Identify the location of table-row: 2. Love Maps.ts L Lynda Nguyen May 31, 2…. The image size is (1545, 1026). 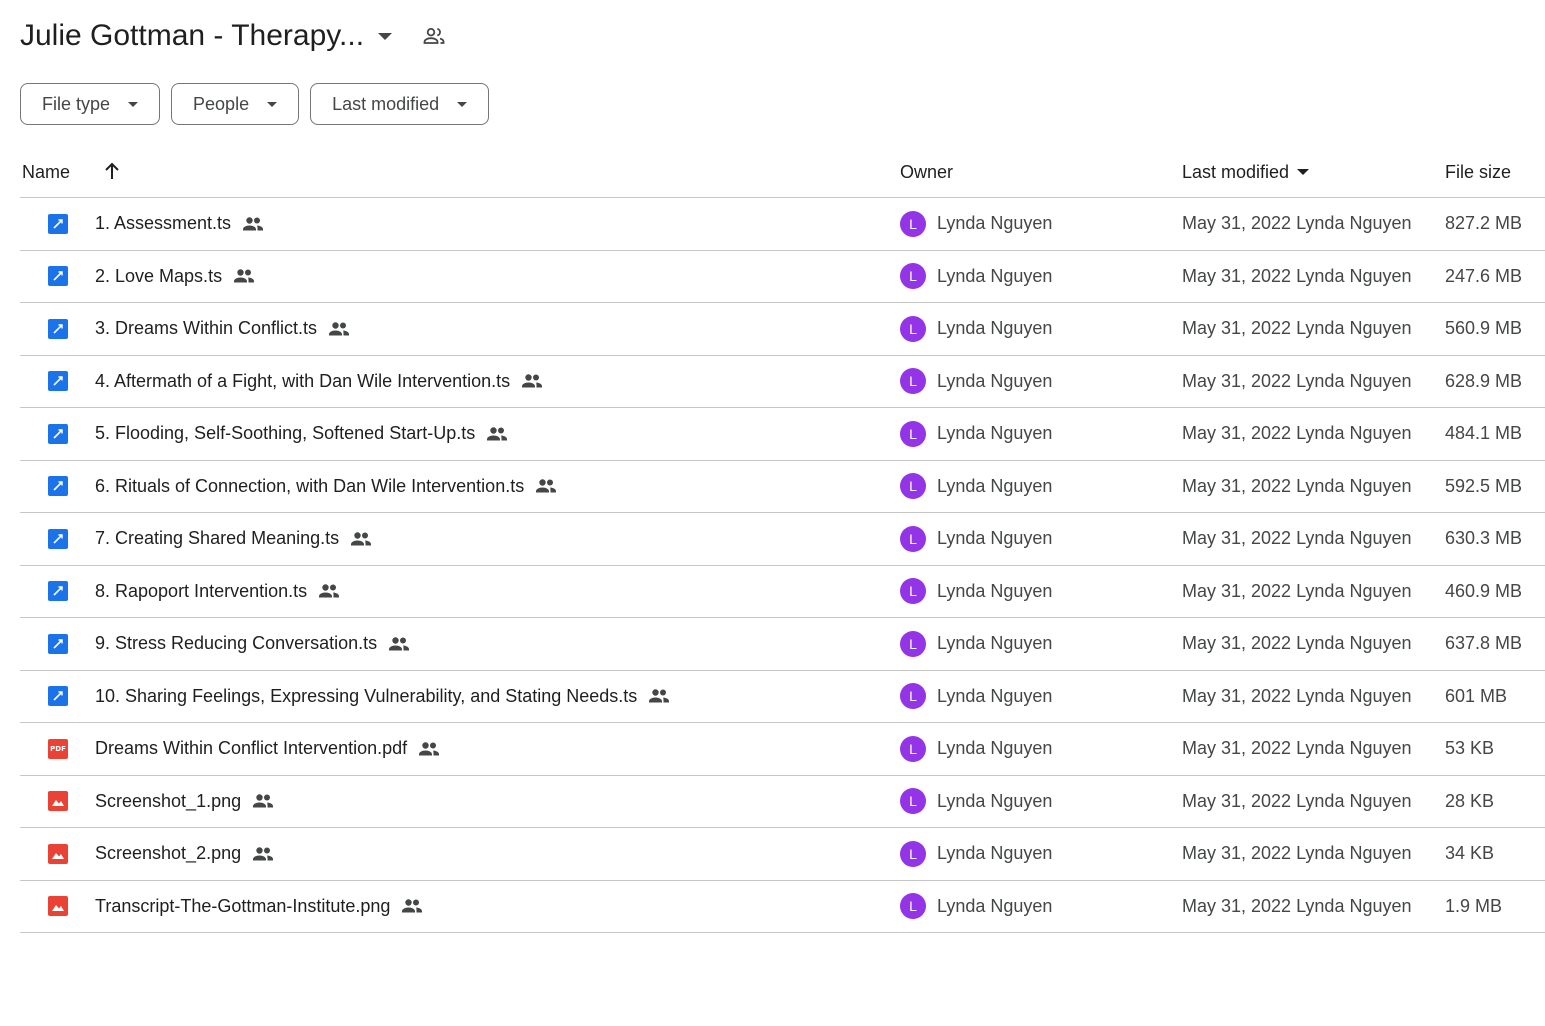
(782, 277).